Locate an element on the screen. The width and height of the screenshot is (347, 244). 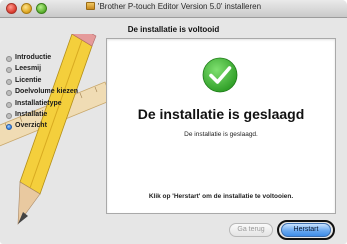
success-message: De installatie is geslaagd. is located at coordinates (221, 134).